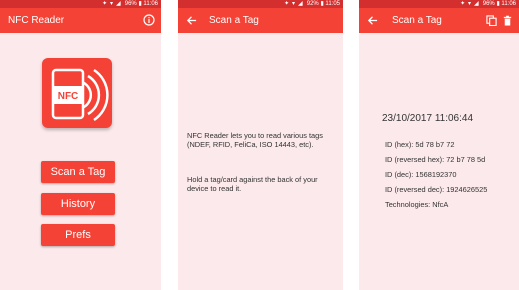  Describe the element at coordinates (78, 172) in the screenshot. I see `scan-tag-button: Scan a Tag` at that location.